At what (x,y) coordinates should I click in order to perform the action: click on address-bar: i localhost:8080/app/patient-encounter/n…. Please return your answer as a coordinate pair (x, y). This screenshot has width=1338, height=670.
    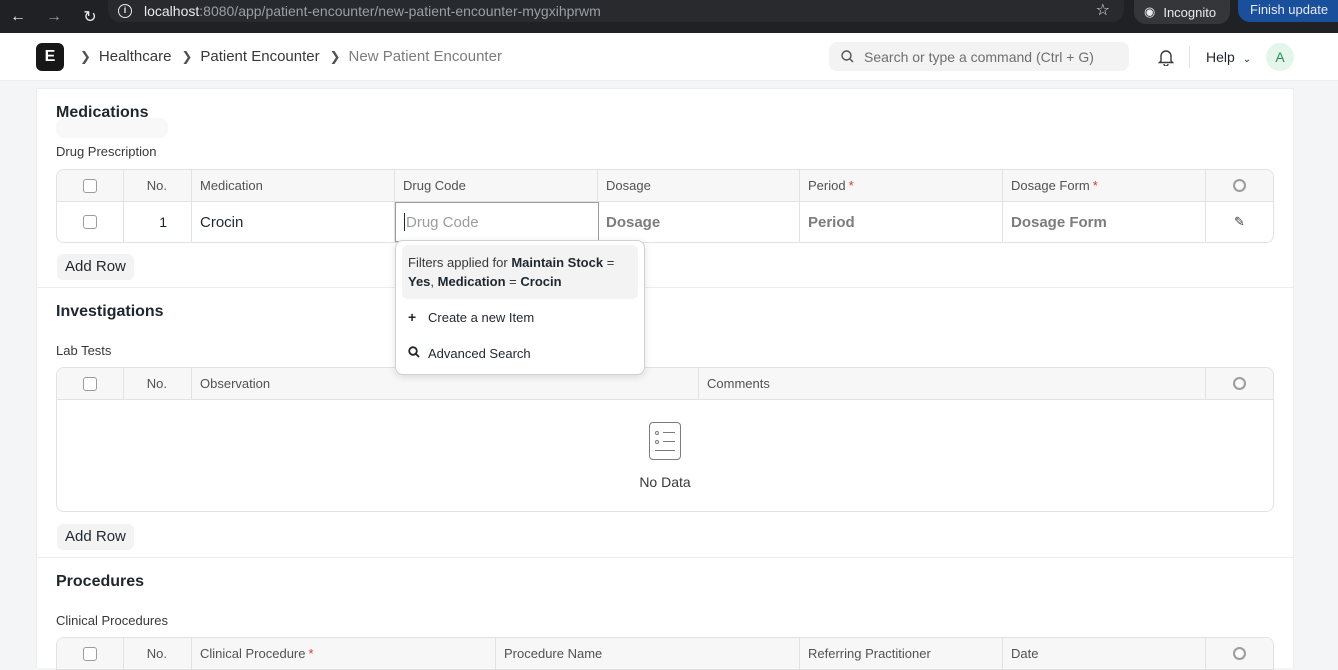
    Looking at the image, I should click on (616, 11).